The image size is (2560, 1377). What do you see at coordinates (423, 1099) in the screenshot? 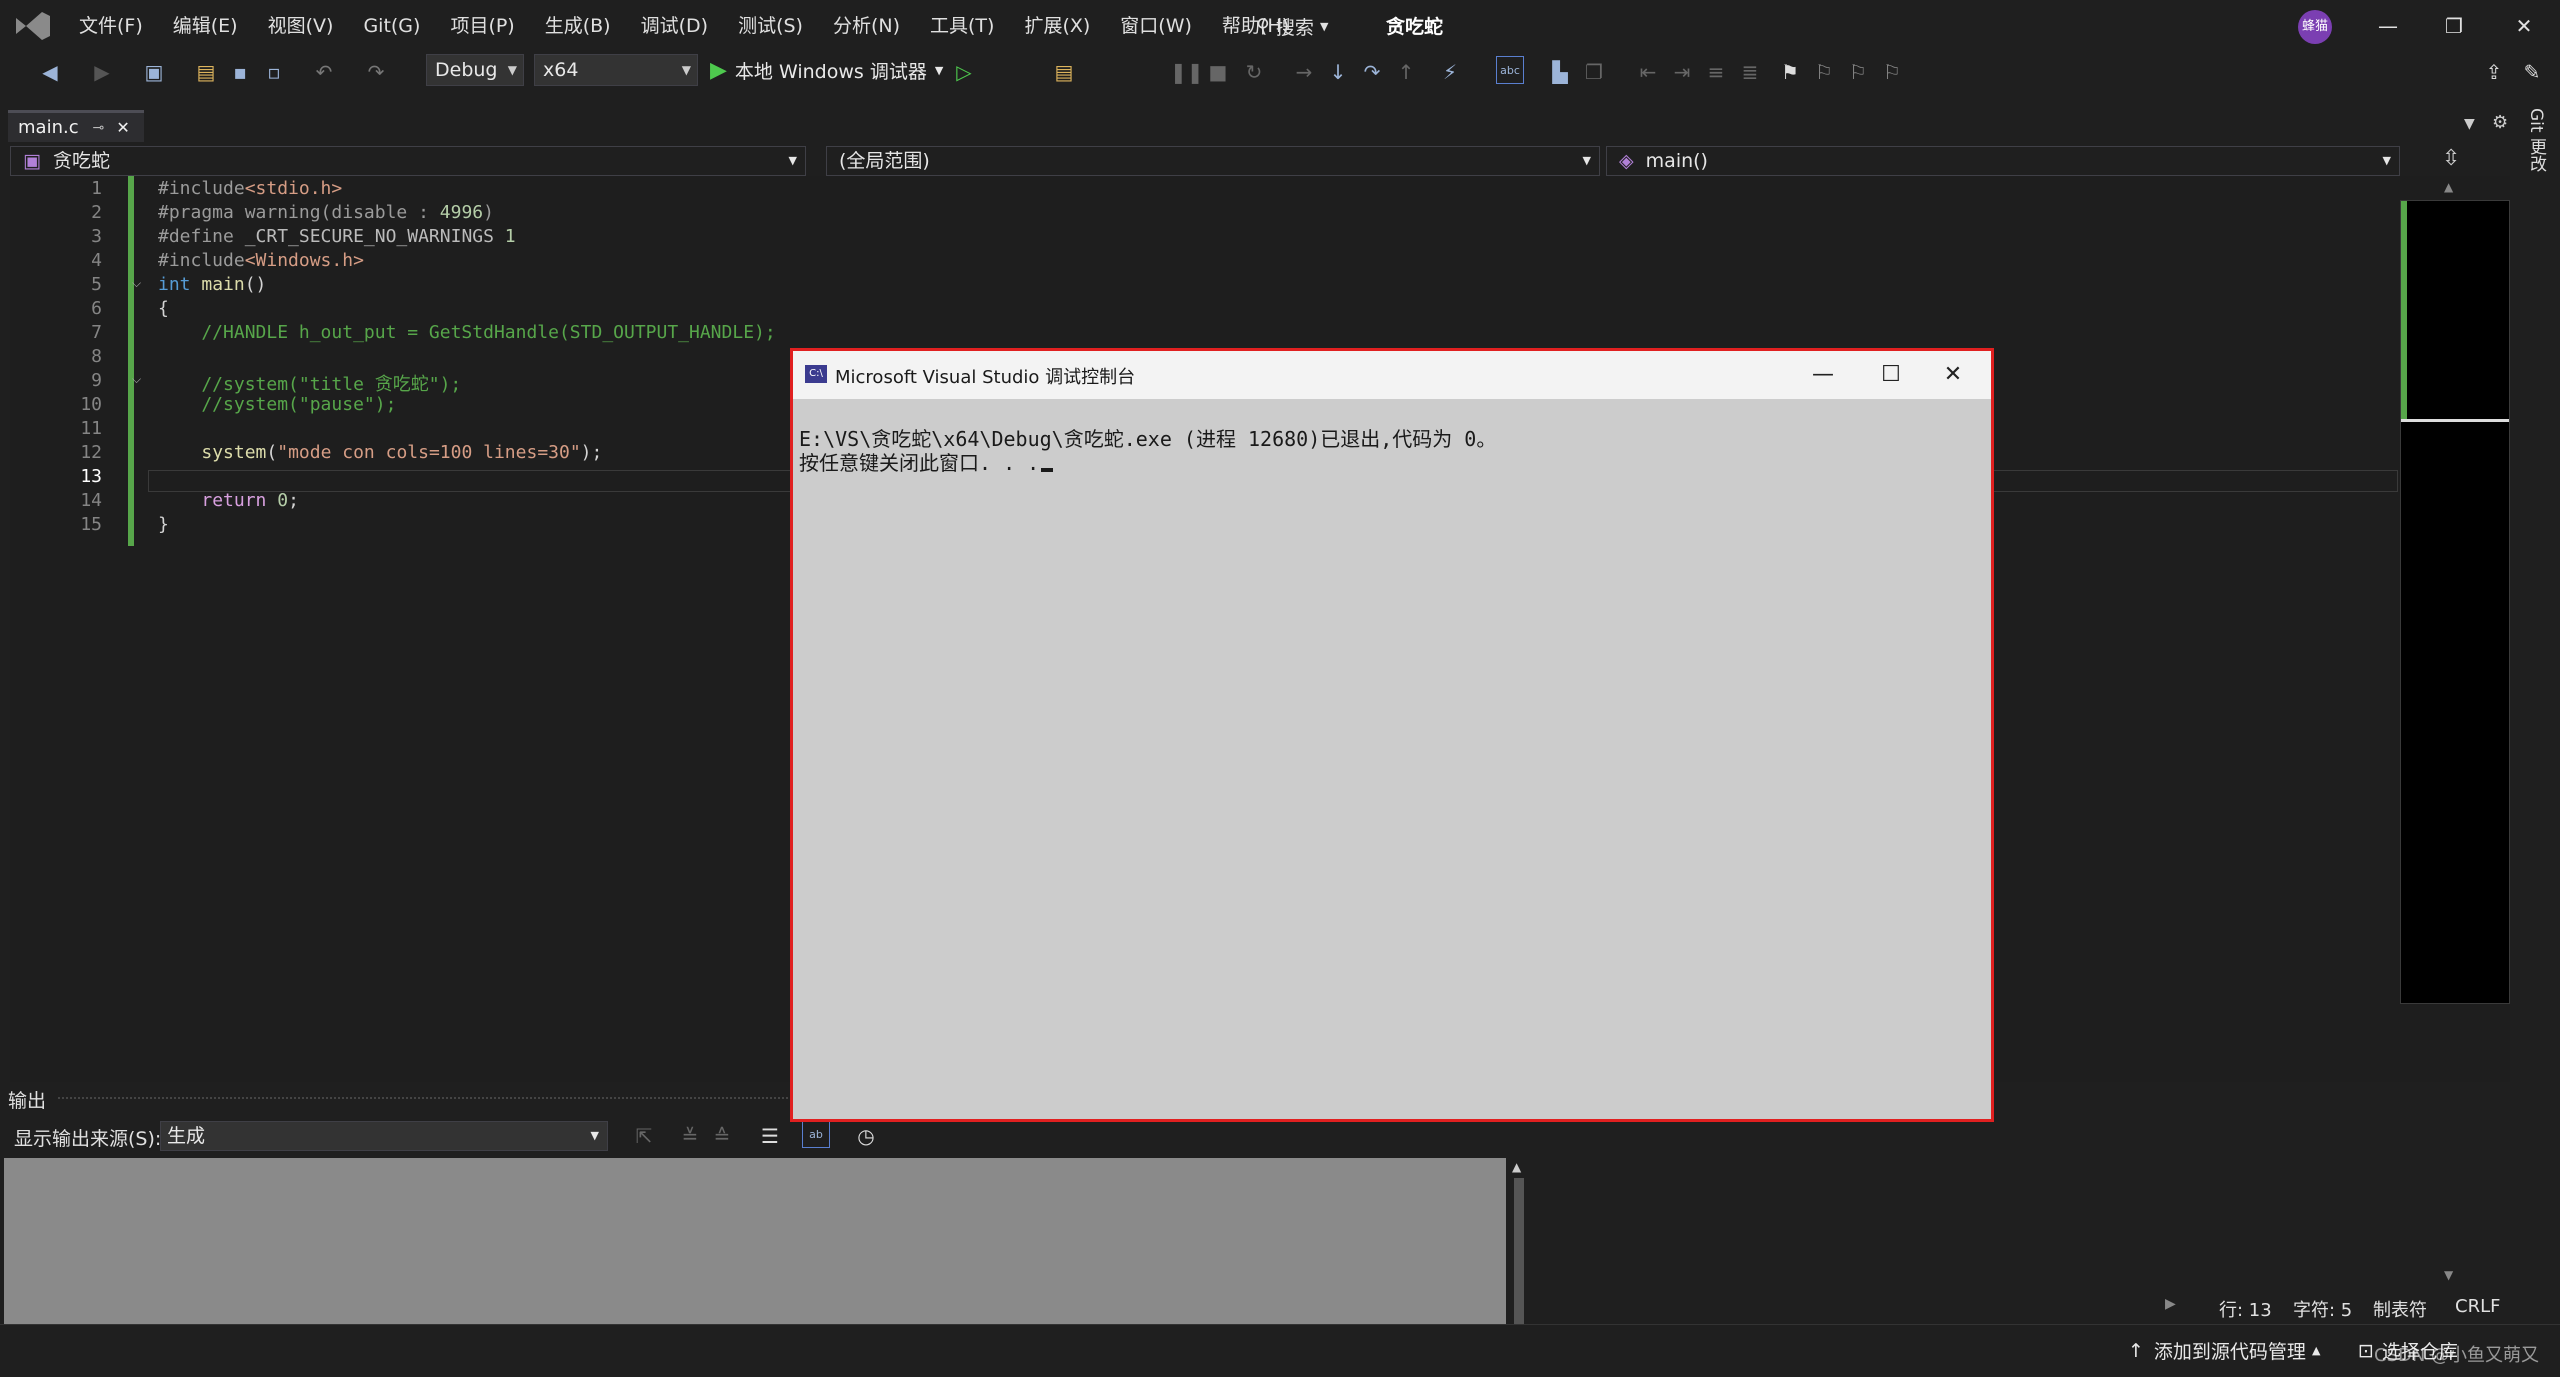
I see `panel-grip` at bounding box center [423, 1099].